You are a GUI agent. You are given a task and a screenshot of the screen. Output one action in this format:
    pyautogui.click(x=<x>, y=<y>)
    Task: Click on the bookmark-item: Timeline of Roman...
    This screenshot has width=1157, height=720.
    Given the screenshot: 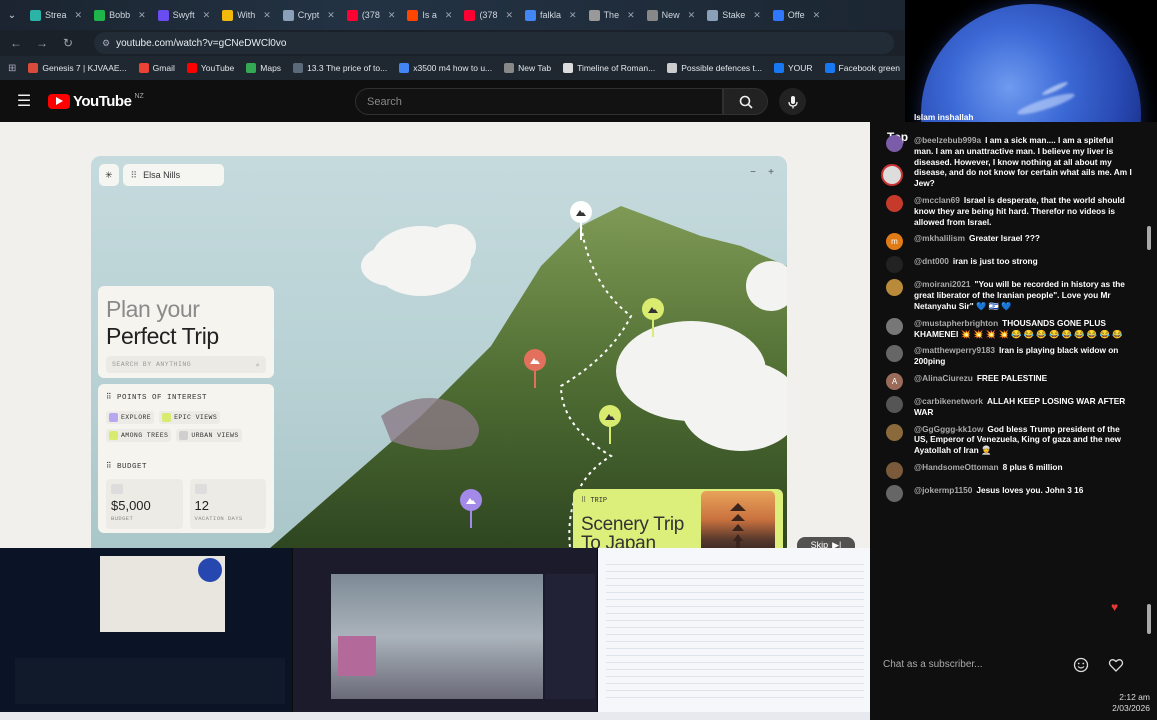 What is the action you would take?
    pyautogui.click(x=609, y=68)
    